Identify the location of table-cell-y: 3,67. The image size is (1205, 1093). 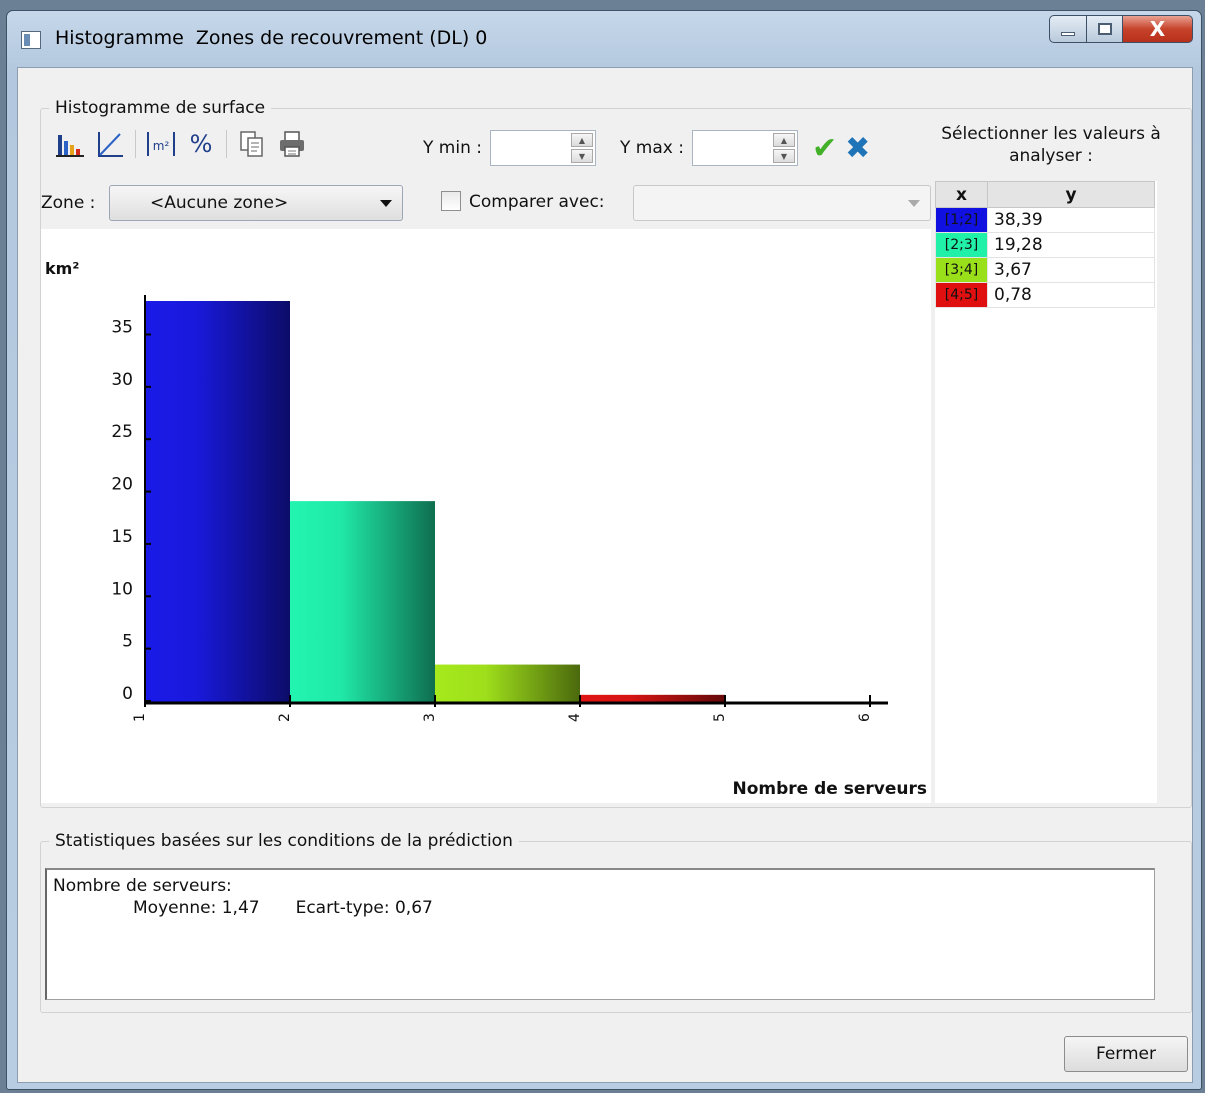
(1071, 270).